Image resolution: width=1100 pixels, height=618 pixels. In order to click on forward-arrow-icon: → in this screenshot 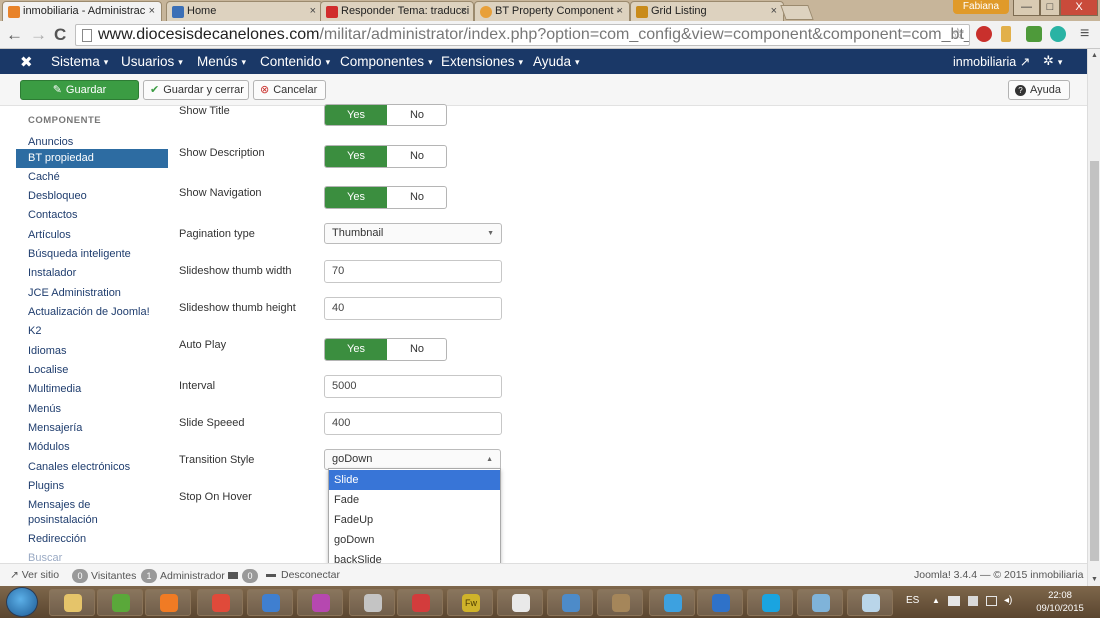, I will do `click(38, 35)`.